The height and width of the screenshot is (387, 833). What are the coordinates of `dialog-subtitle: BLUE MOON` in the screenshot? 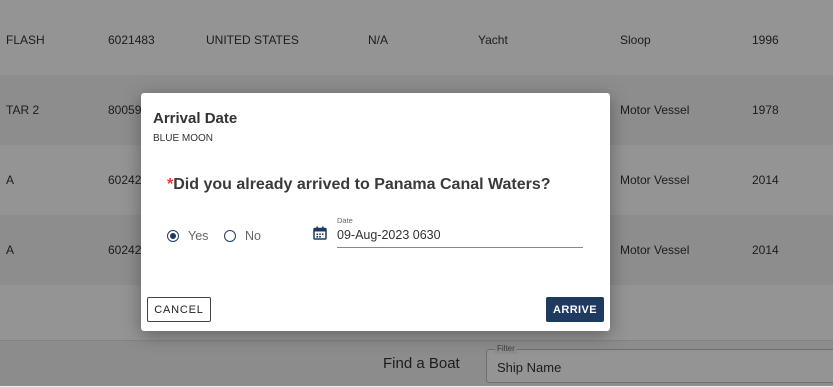 It's located at (183, 138).